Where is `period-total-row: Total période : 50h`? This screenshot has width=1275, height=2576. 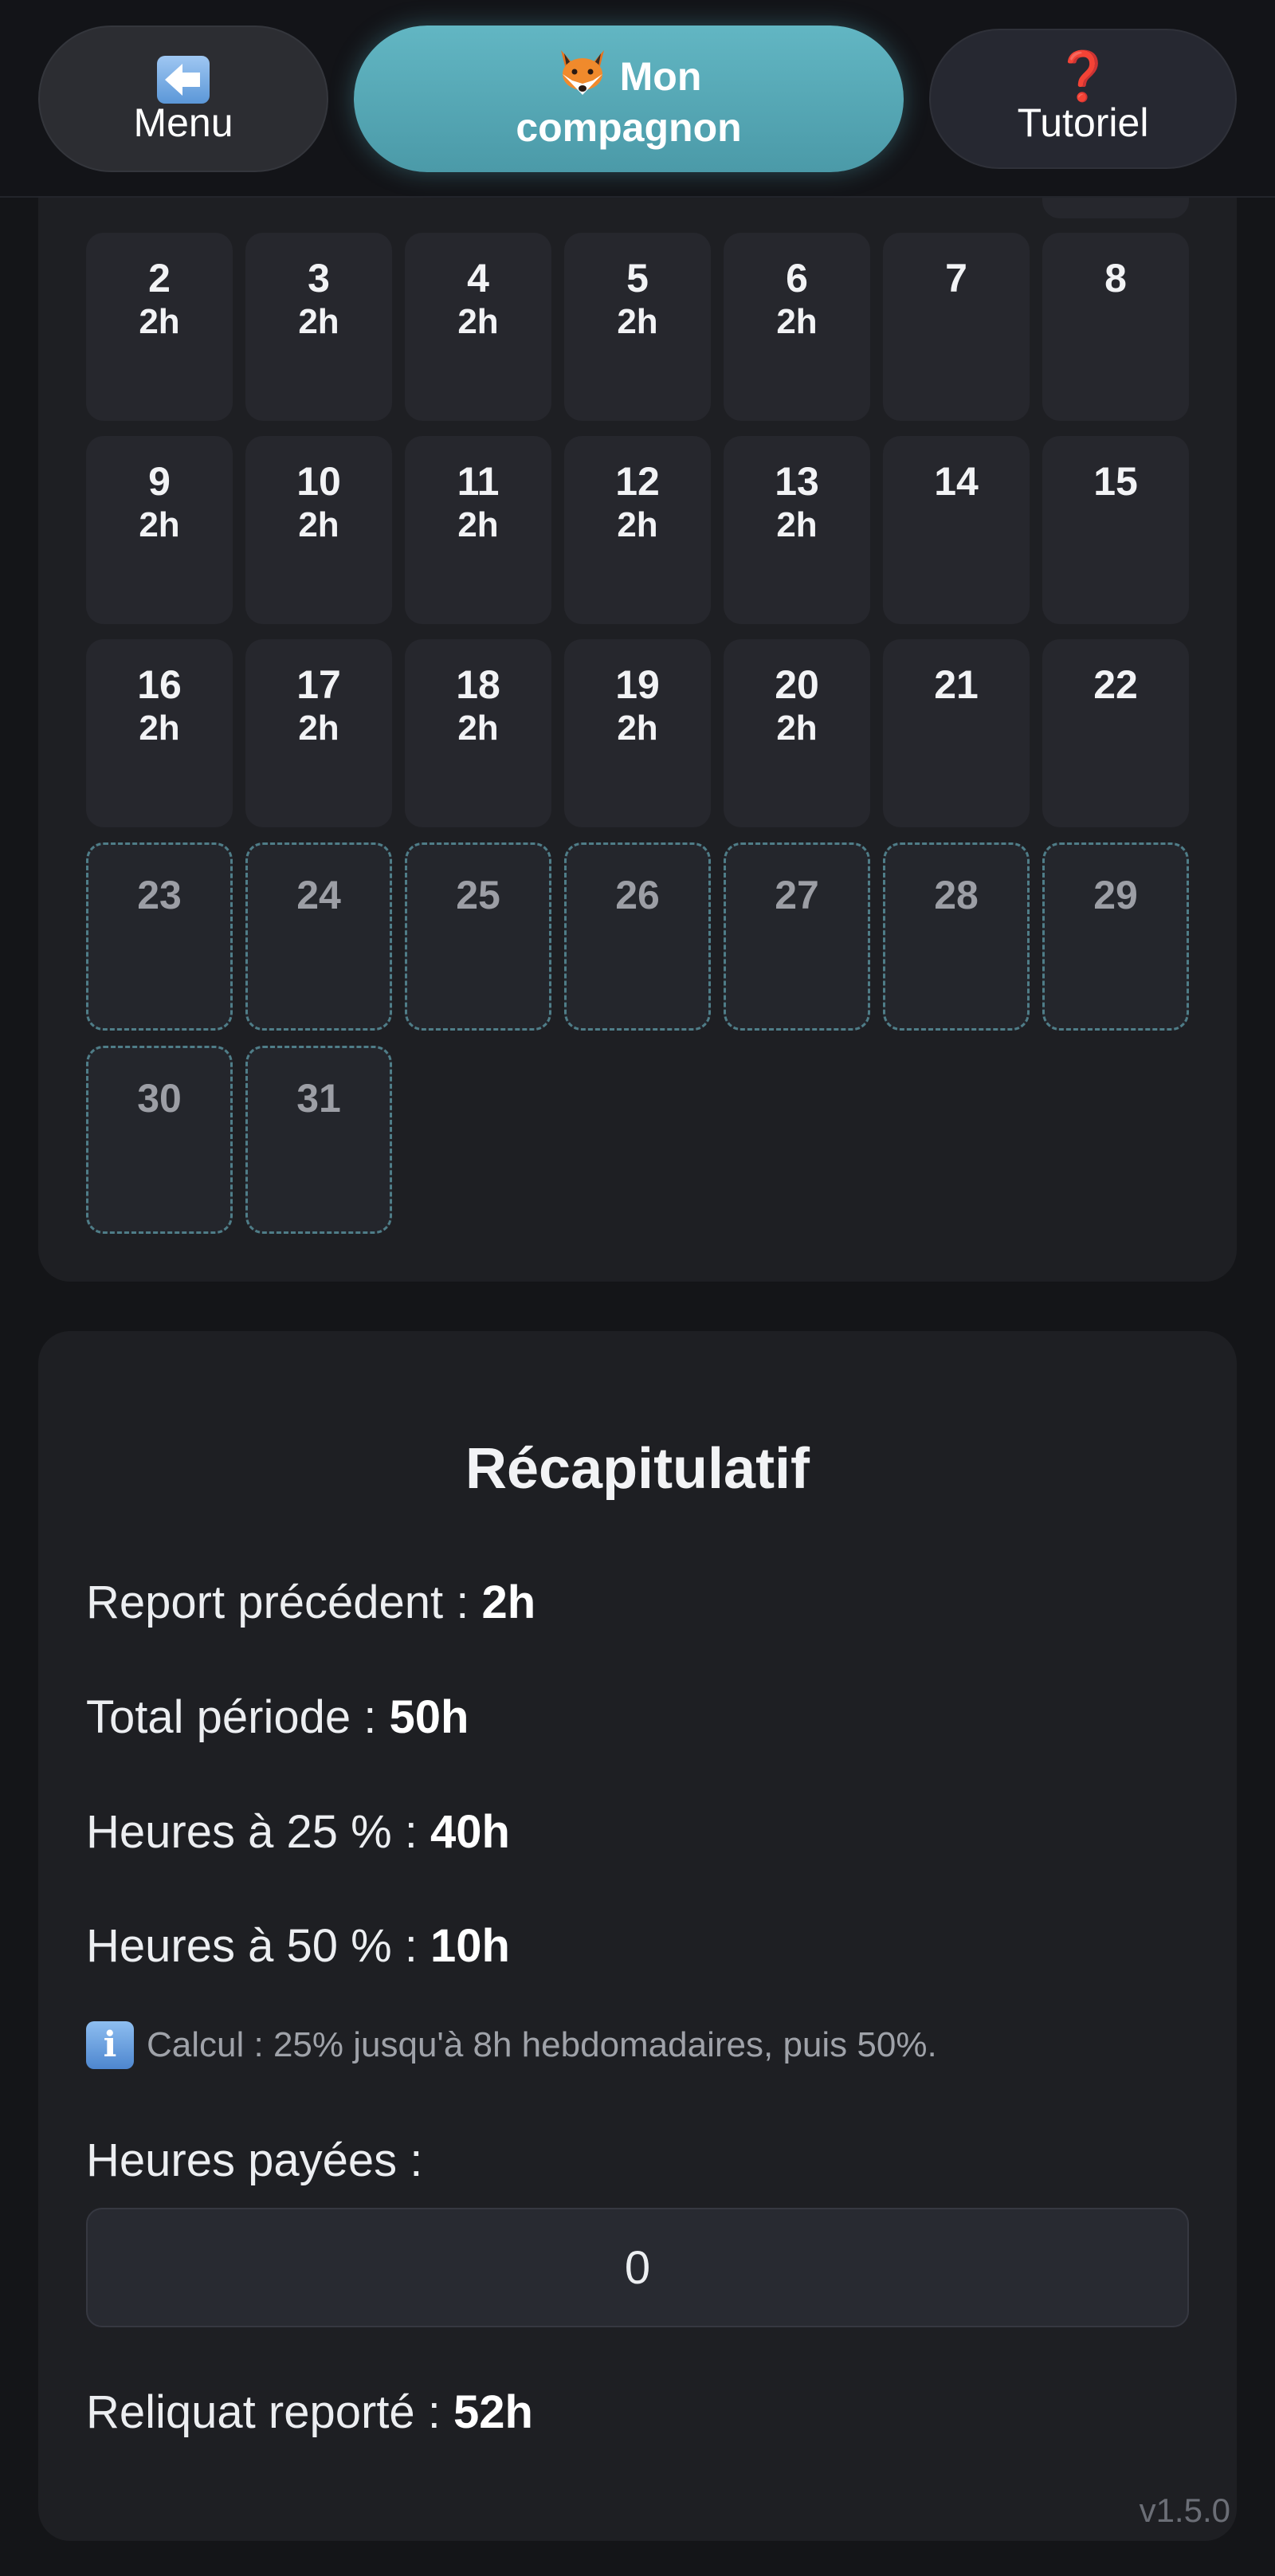
period-total-row: Total période : 50h is located at coordinates (277, 1717).